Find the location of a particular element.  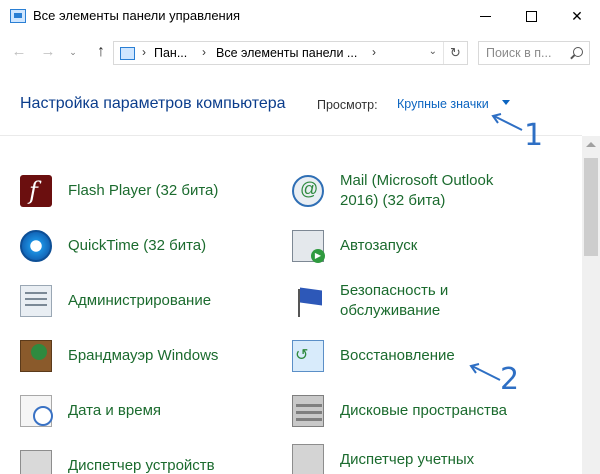

device-manager-icon is located at coordinates (36, 462).